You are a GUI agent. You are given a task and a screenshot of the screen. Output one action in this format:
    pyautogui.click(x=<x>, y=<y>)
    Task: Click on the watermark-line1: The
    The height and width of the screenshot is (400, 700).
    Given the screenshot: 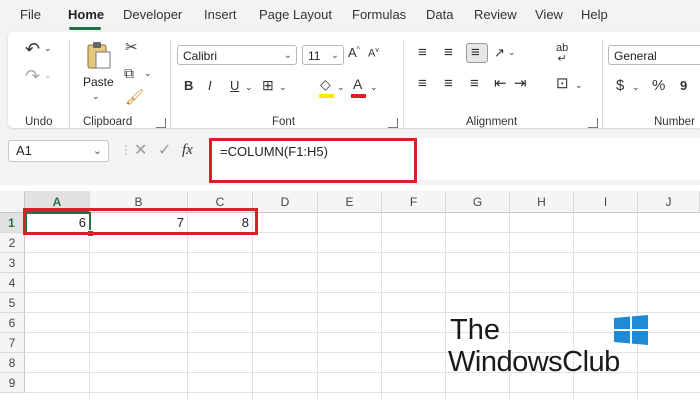 What is the action you would take?
    pyautogui.click(x=475, y=330)
    